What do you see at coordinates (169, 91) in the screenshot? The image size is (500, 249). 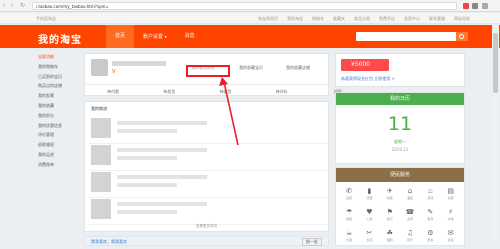 I see `order-status-item: 待发货` at bounding box center [169, 91].